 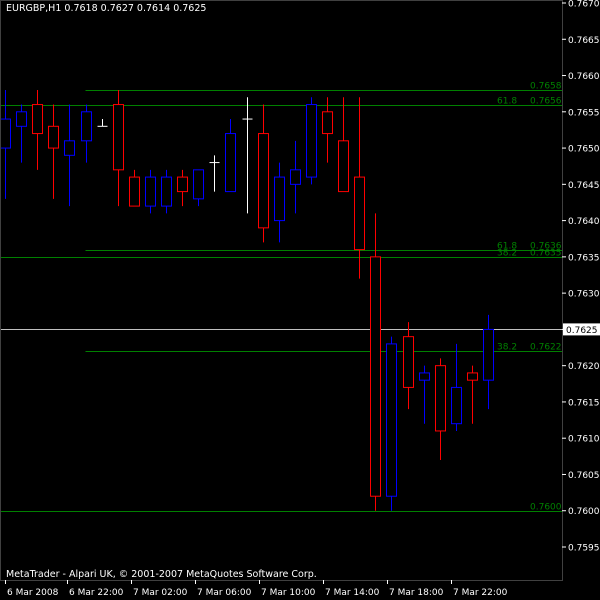 What do you see at coordinates (160, 593) in the screenshot?
I see `x-tick-label-2: 7 Mar 02:00` at bounding box center [160, 593].